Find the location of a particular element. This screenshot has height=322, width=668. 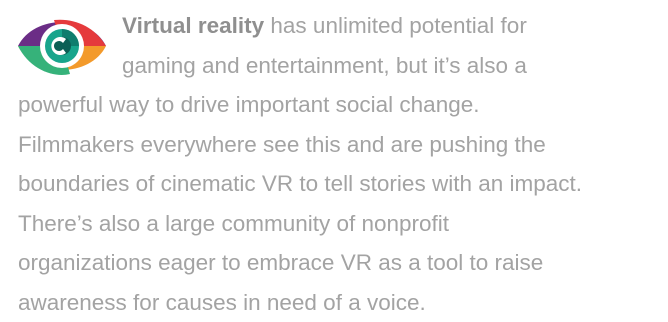

eye-logo-icon is located at coordinates (62, 46).